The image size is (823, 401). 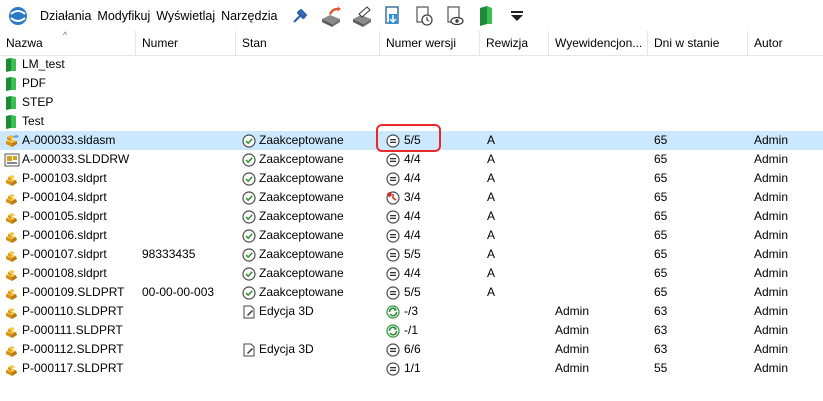 I want to click on cell-name: P-000106.sldprt, so click(x=69, y=235).